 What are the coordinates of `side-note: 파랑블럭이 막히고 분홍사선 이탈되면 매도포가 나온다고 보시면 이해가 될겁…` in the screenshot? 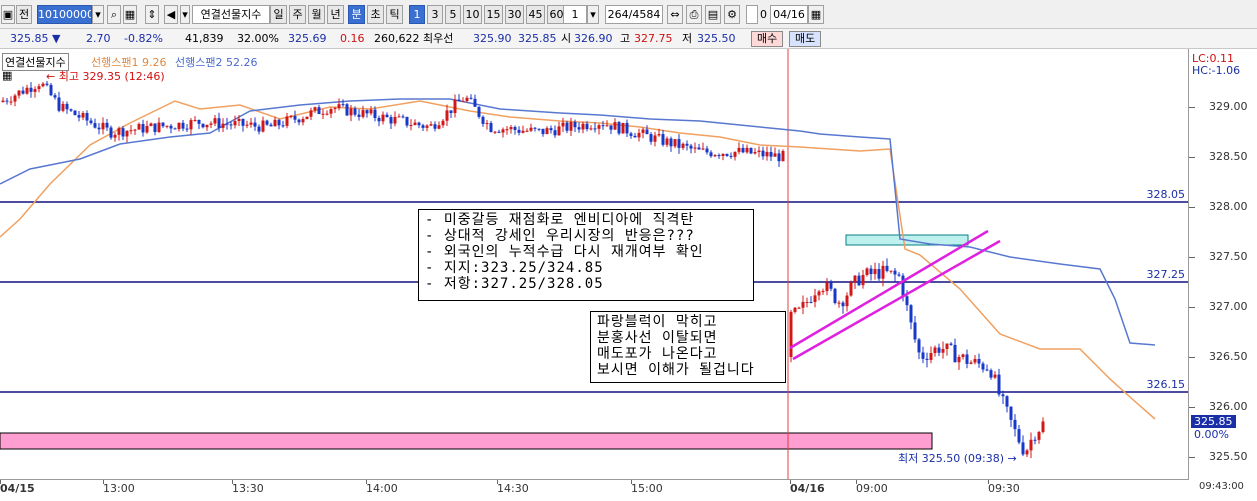 It's located at (688, 347).